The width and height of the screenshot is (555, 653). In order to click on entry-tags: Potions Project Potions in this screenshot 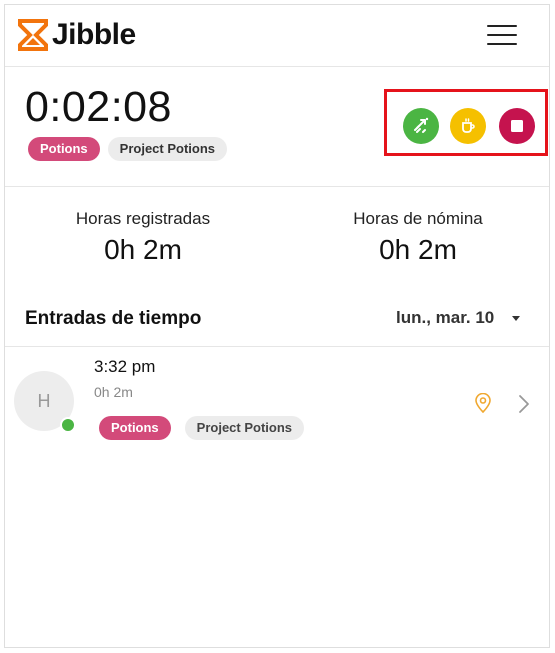, I will do `click(202, 428)`.